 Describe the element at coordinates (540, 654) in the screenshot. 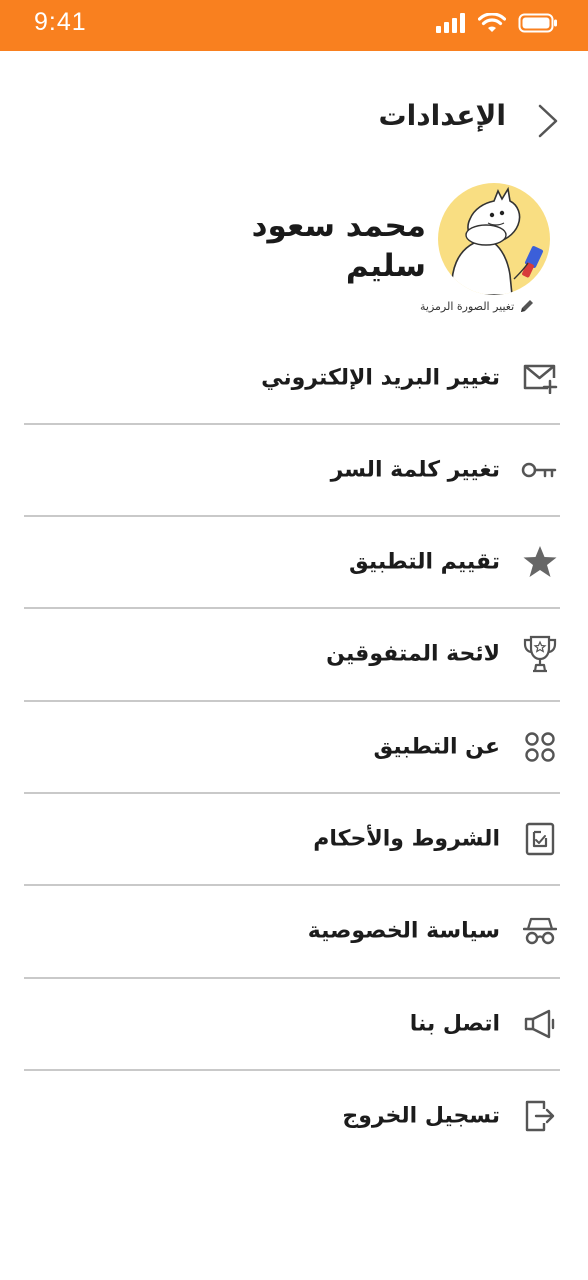

I see `trophy-icon` at that location.